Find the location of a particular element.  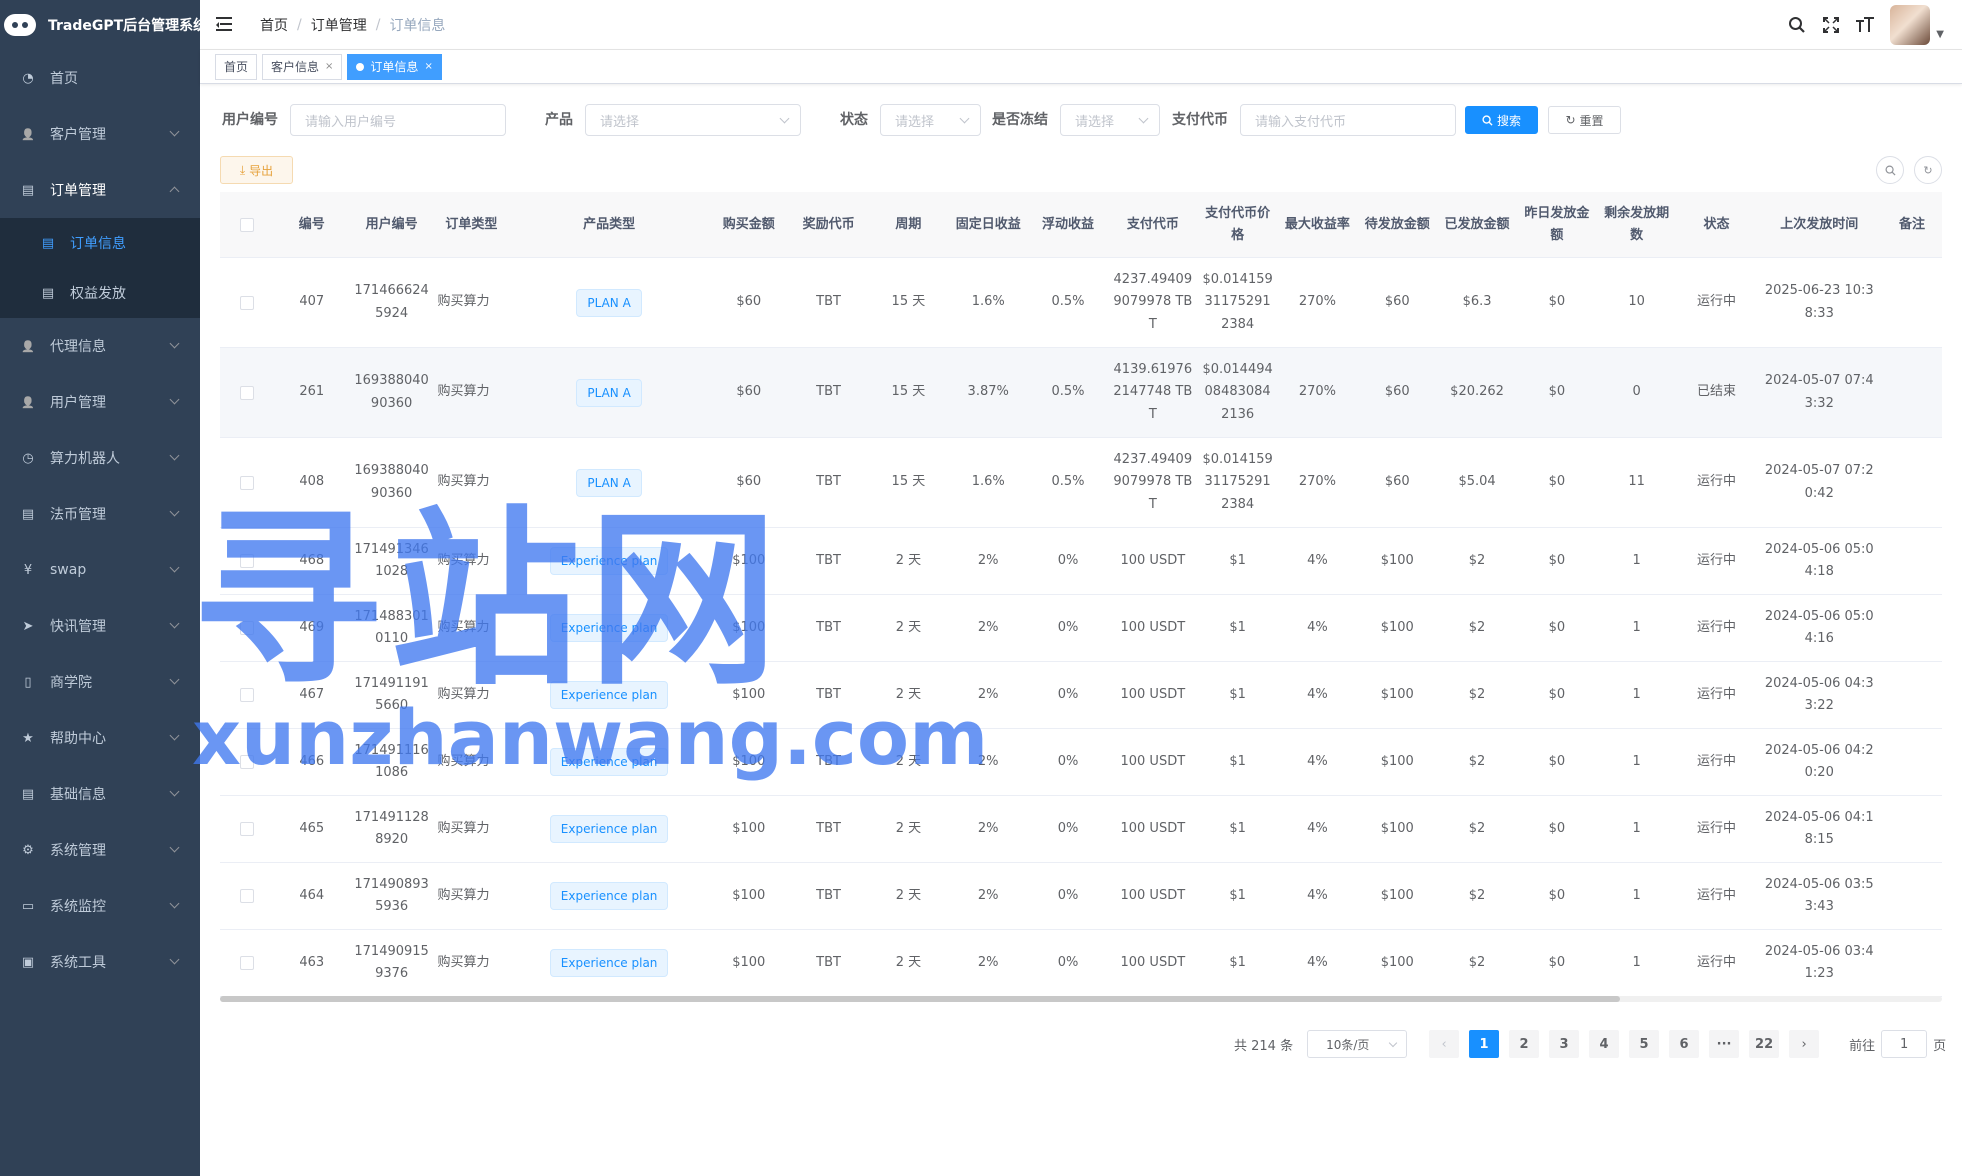

sidebar-item: ➤ 快讯管理 is located at coordinates (100, 626).